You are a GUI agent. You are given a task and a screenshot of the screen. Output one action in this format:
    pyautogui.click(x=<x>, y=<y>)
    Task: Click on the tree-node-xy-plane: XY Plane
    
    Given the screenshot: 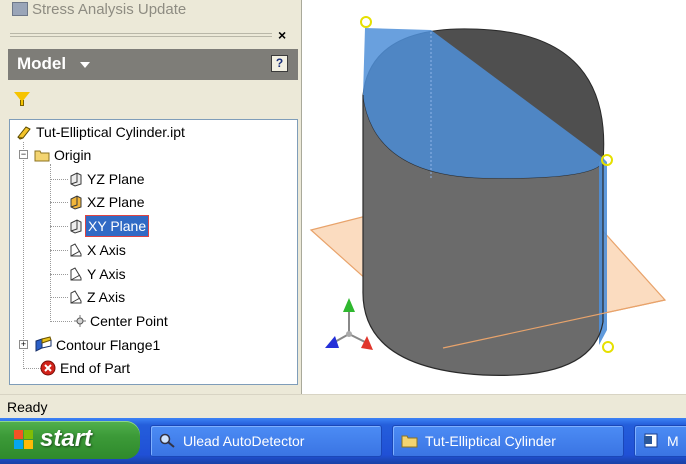 What is the action you would take?
    pyautogui.click(x=143, y=226)
    